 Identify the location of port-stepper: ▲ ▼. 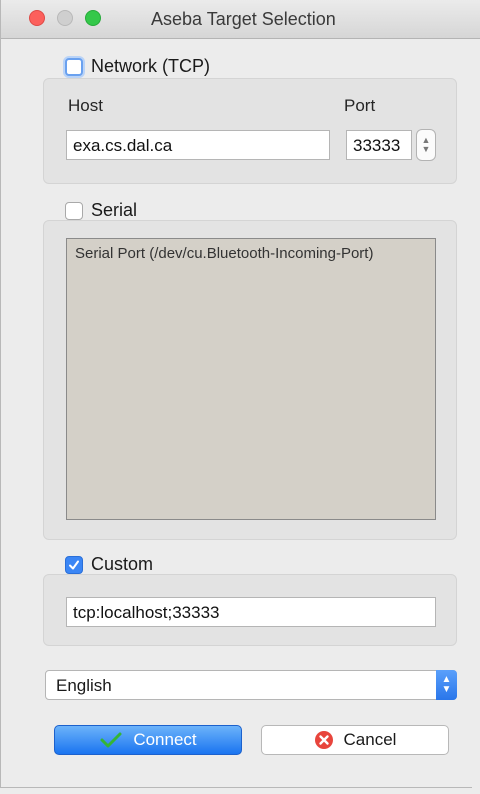
(426, 145).